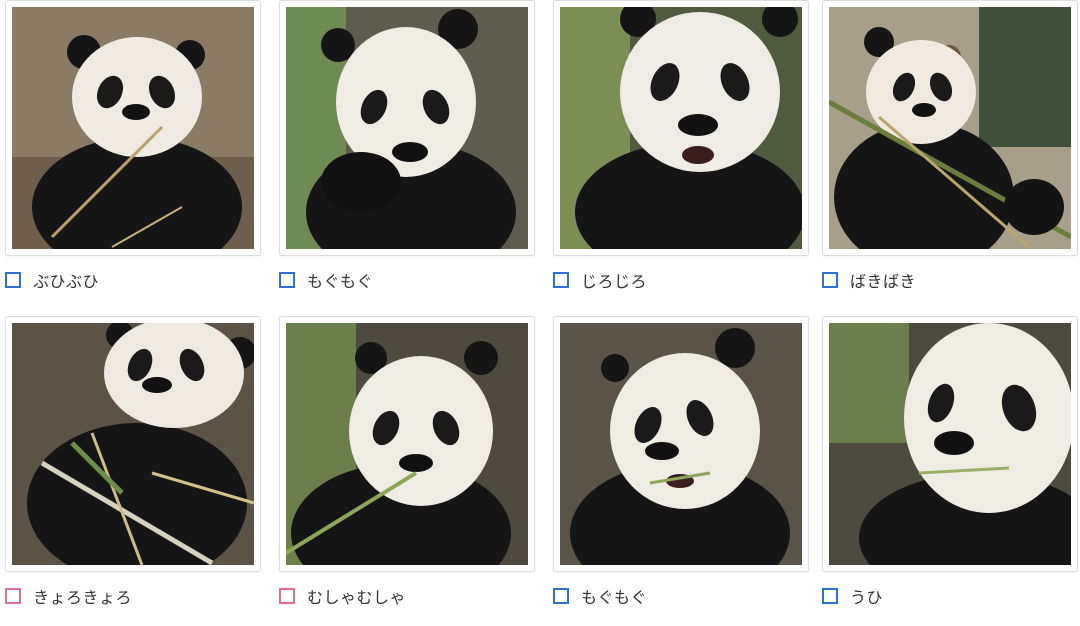 The width and height of the screenshot is (1080, 626). I want to click on photo-card: ばきばき, so click(950, 155).